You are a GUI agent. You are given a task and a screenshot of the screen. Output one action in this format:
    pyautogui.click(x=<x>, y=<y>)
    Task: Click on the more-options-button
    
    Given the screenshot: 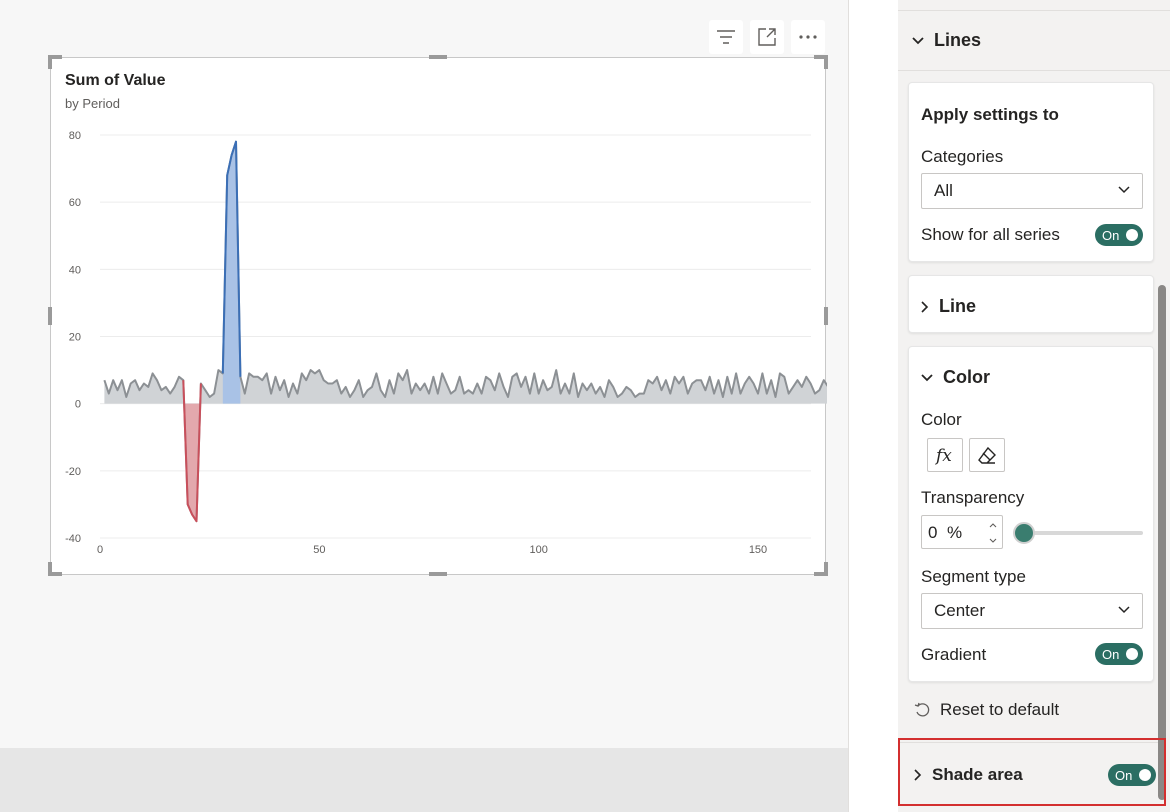 What is the action you would take?
    pyautogui.click(x=808, y=37)
    